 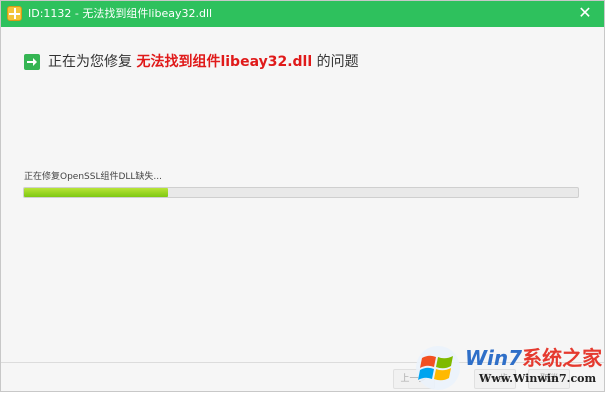 What do you see at coordinates (335, 62) in the screenshot?
I see `heading-suffix: 的问题` at bounding box center [335, 62].